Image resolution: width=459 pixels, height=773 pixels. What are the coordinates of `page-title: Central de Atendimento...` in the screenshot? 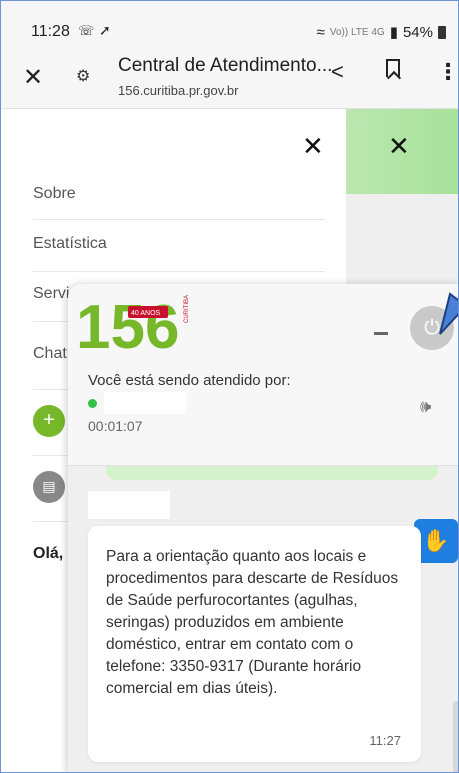 It's located at (225, 65).